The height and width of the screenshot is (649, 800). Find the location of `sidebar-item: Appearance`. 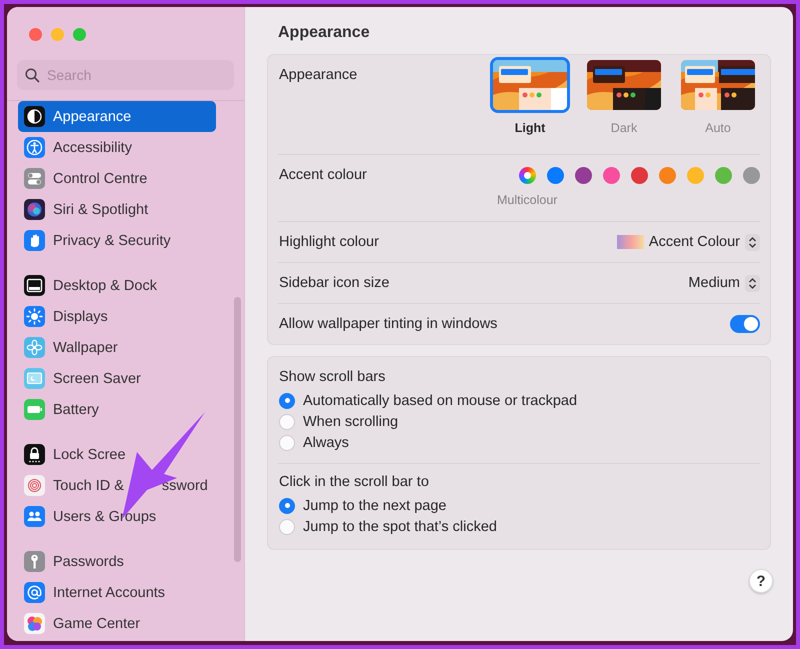

sidebar-item: Appearance is located at coordinates (117, 116).